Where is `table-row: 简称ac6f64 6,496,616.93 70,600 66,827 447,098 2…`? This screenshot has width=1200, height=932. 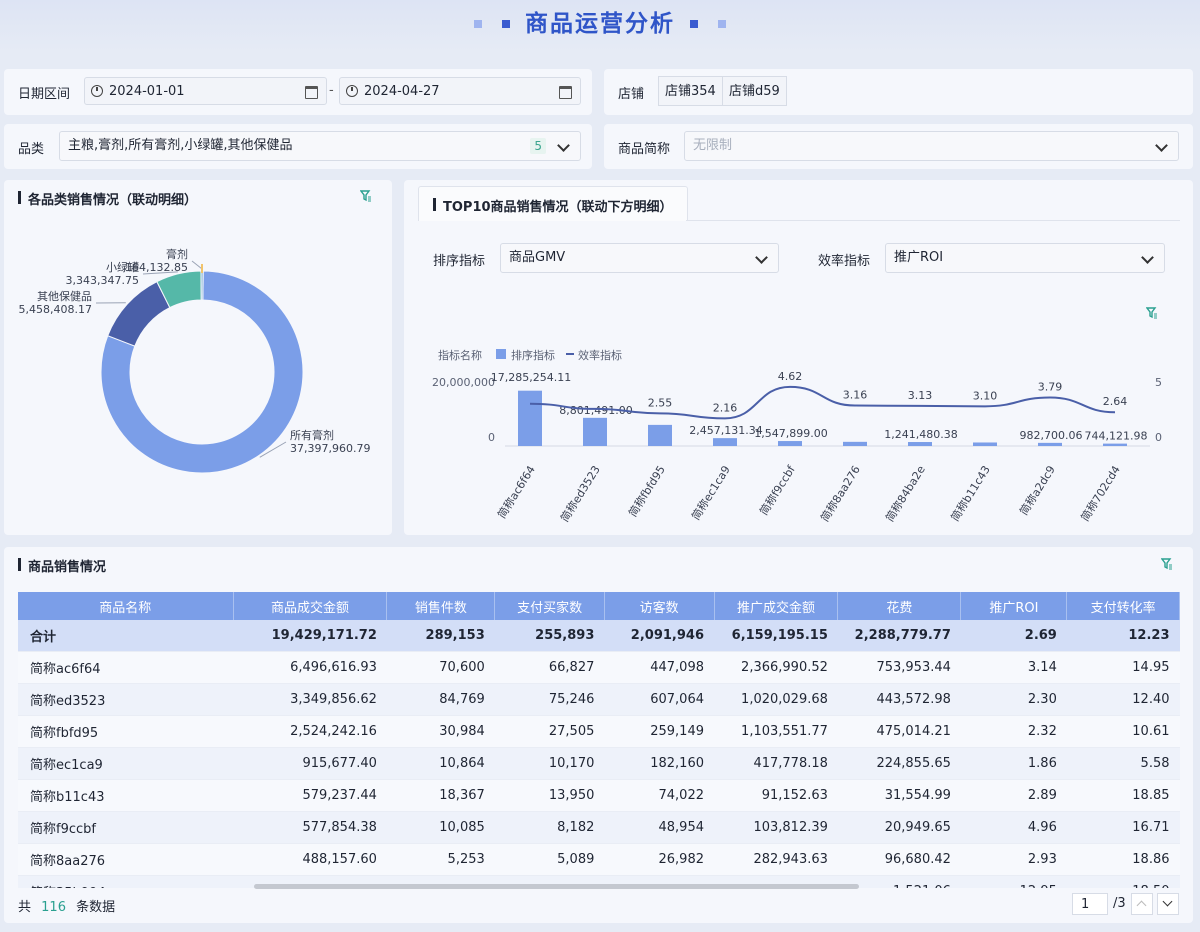 table-row: 简称ac6f64 6,496,616.93 70,600 66,827 447,098 2… is located at coordinates (599, 667).